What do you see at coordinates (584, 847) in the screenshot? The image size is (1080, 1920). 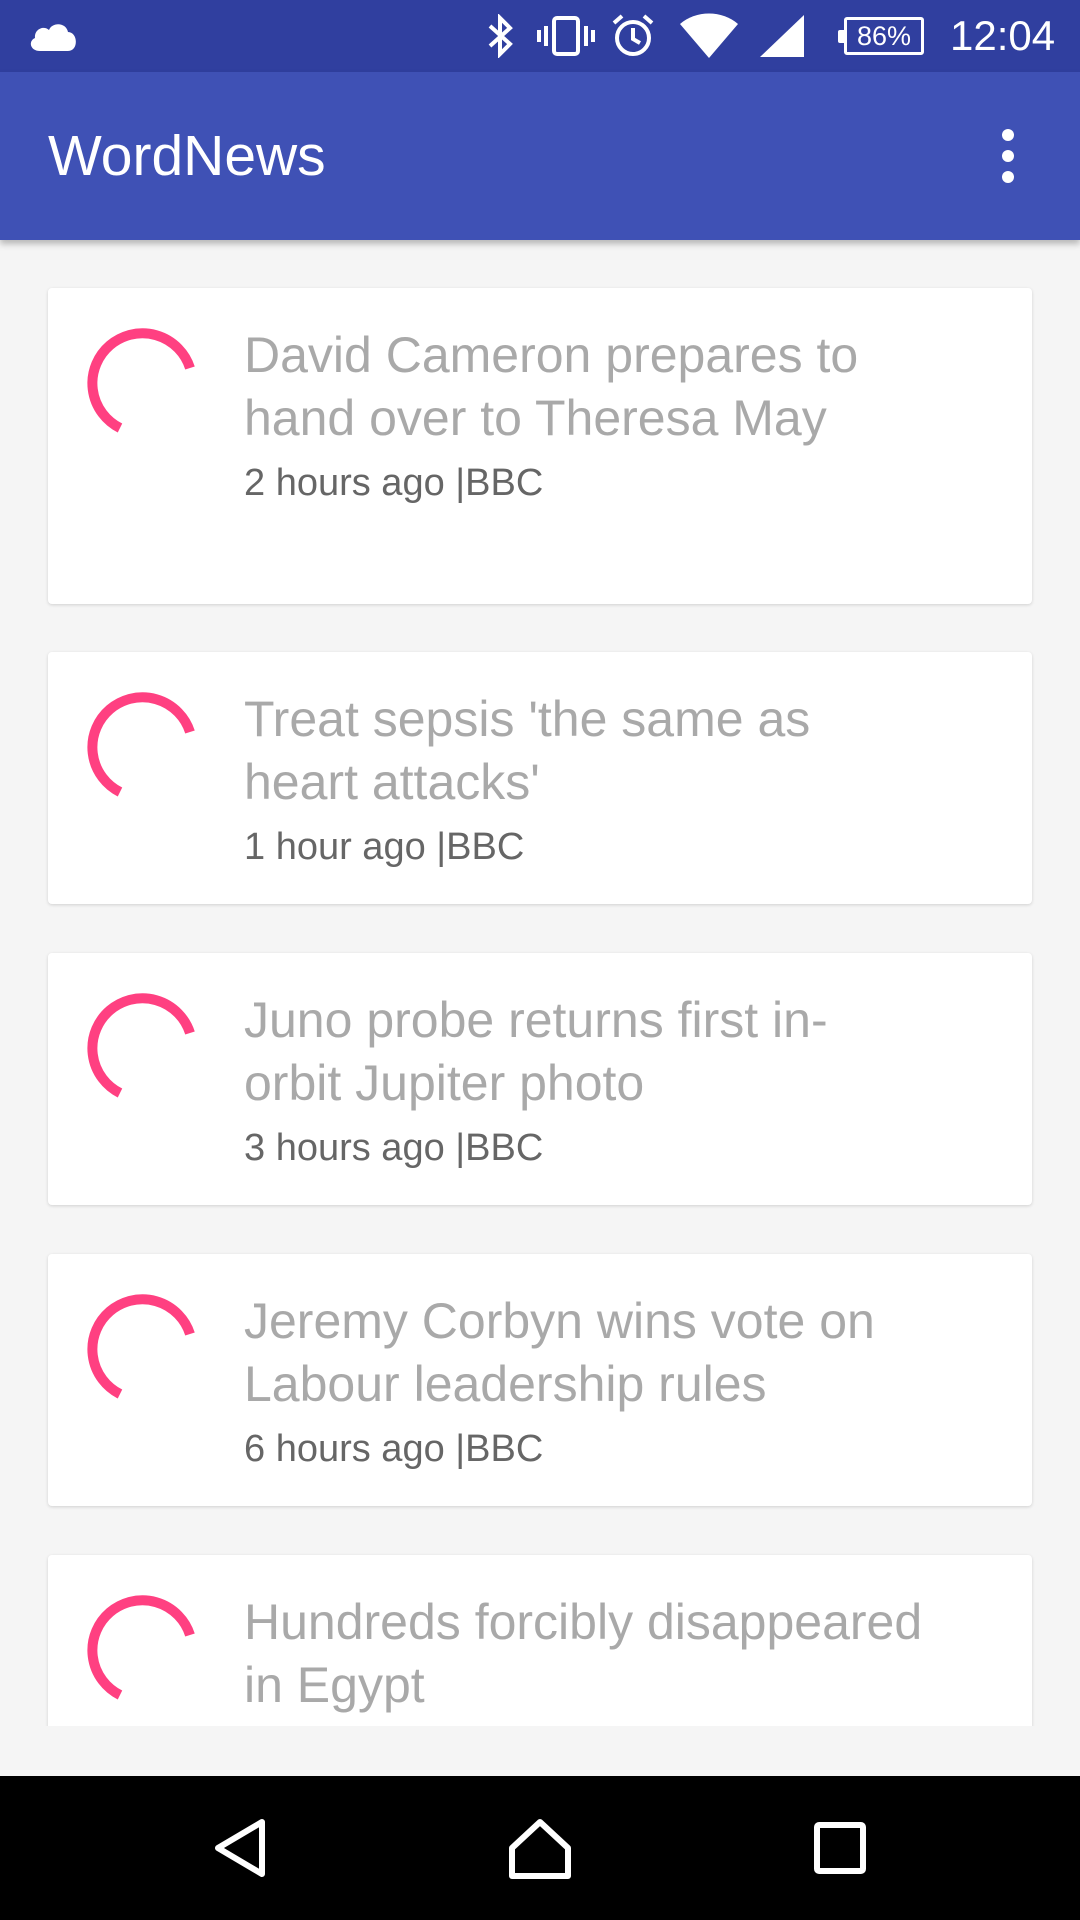 I see `news-meta: 1 hour ago |BBC` at bounding box center [584, 847].